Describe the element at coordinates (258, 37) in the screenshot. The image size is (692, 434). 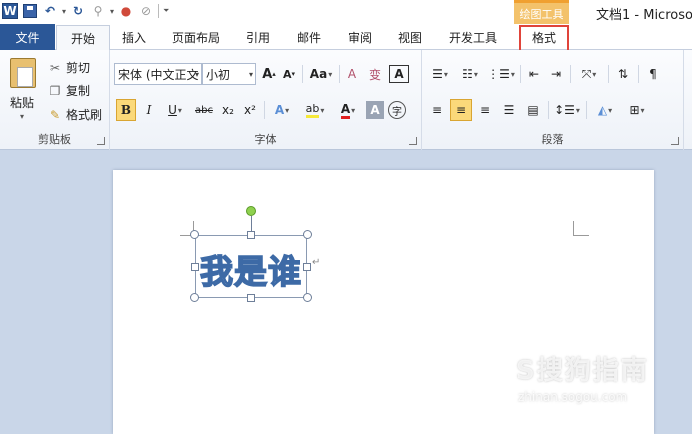
I see `tab-references: 引用` at that location.